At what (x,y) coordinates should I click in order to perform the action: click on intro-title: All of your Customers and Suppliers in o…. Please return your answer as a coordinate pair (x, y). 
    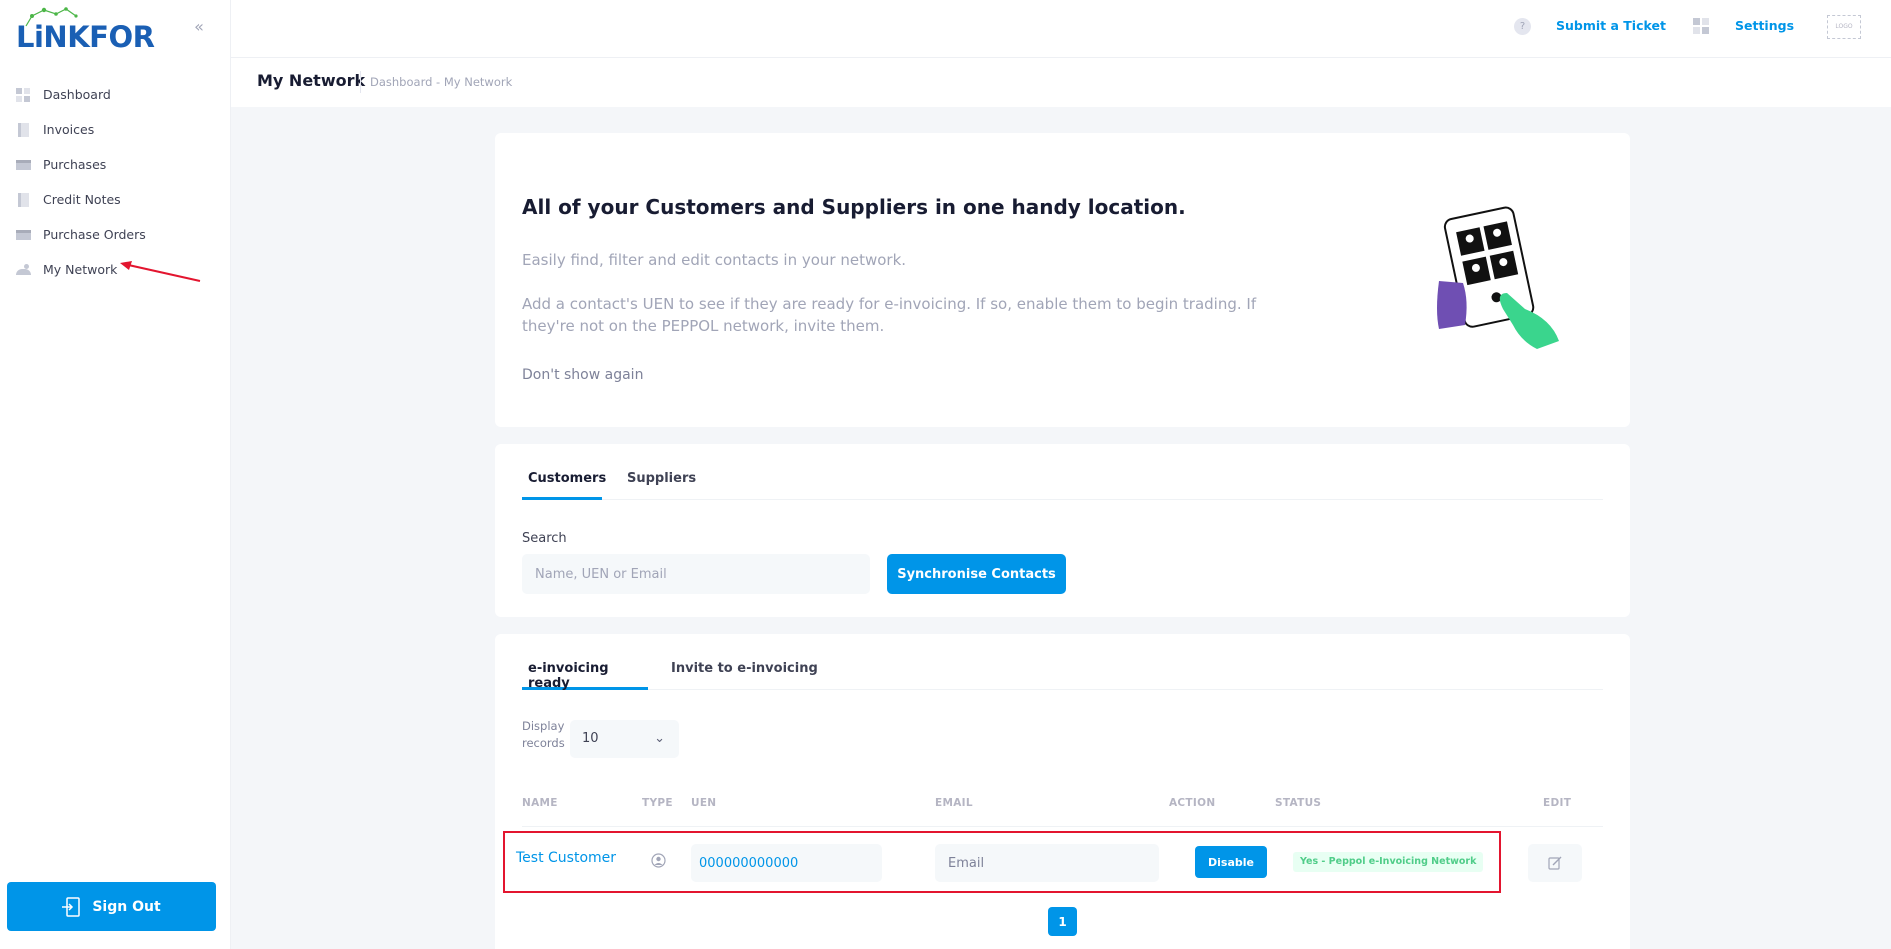
    Looking at the image, I should click on (854, 207).